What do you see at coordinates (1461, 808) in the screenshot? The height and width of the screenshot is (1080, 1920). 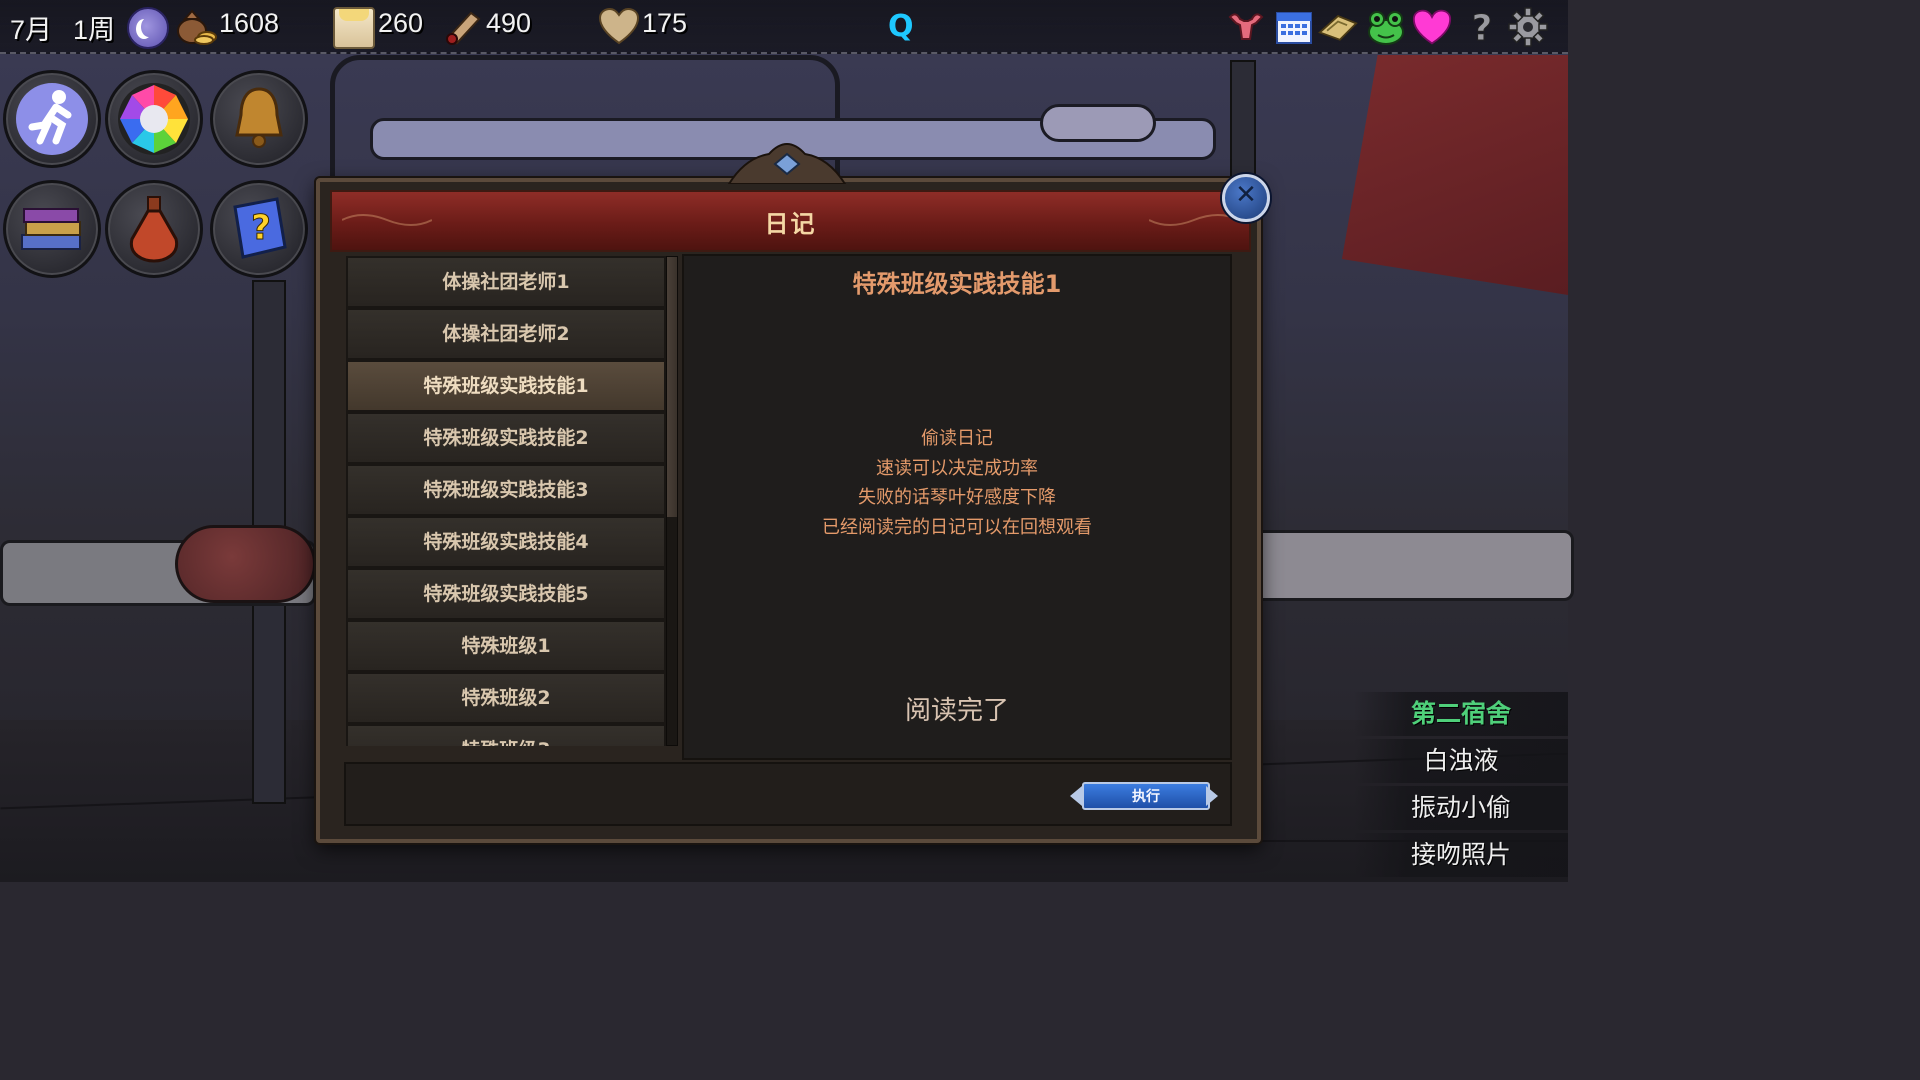 I see `menu-item: 振动小偷` at bounding box center [1461, 808].